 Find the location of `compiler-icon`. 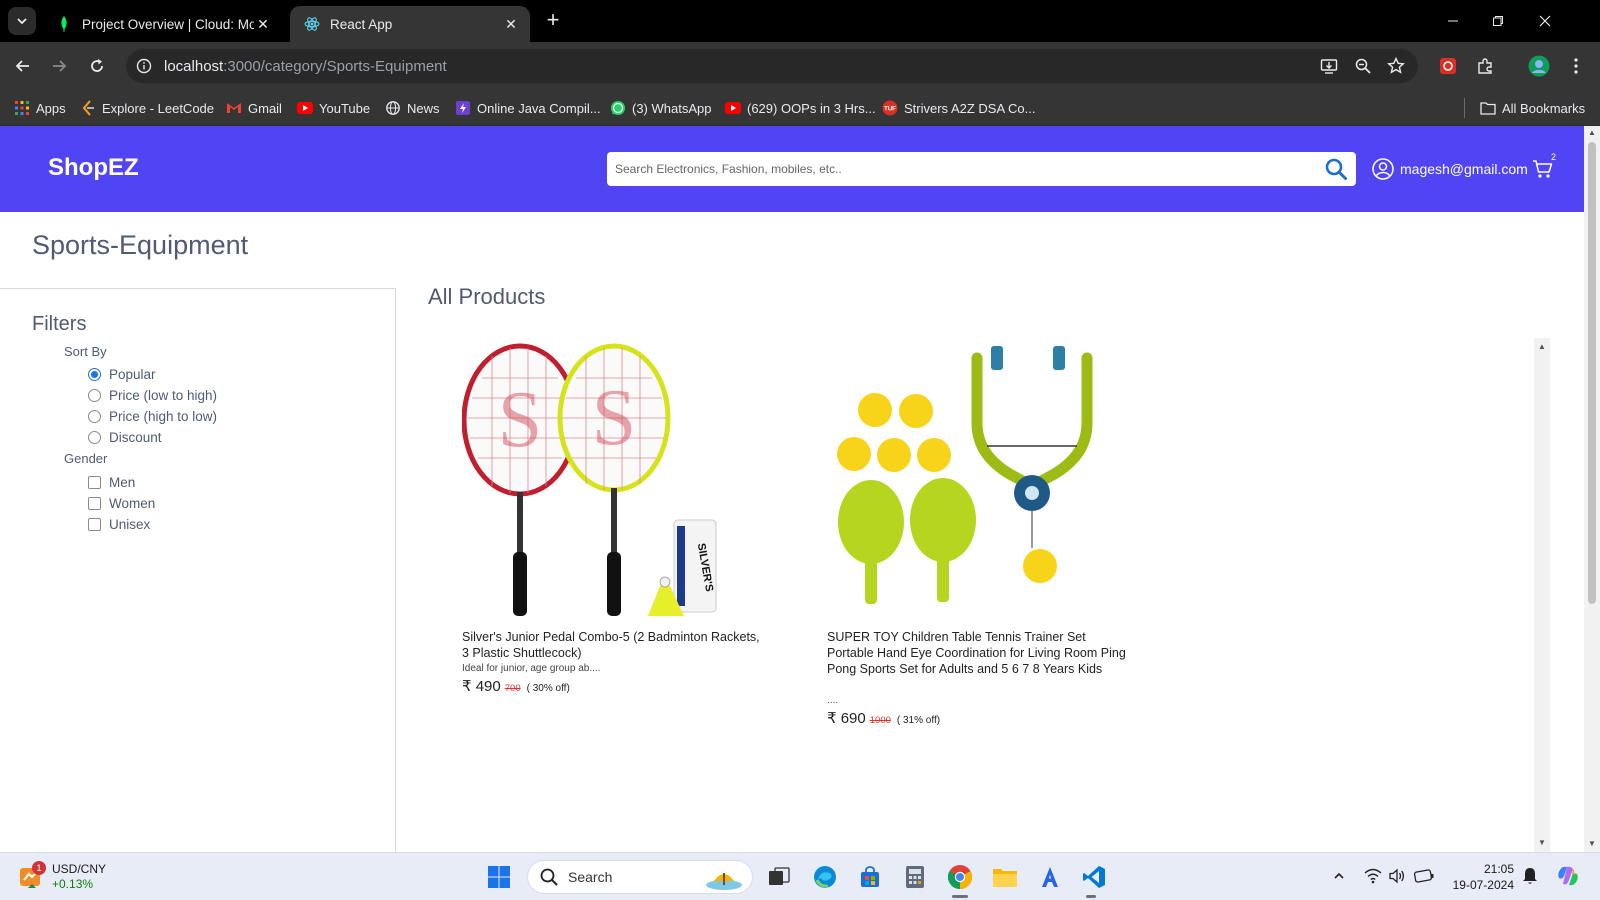

compiler-icon is located at coordinates (463, 108).